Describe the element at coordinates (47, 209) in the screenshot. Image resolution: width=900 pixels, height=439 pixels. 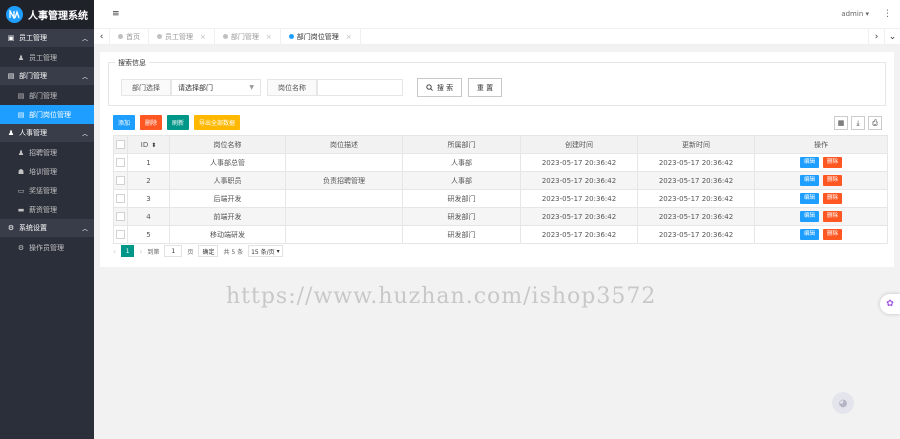
I see `sidebar-item-2-3: ▬ 薪资管理` at that location.